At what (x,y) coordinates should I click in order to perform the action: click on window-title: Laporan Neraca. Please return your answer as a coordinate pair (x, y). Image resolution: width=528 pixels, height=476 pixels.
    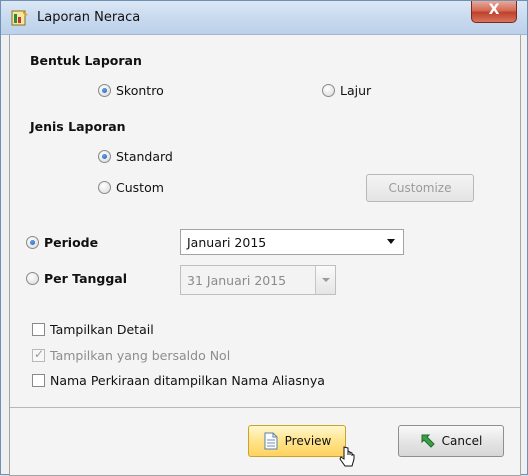
    Looking at the image, I should click on (89, 17).